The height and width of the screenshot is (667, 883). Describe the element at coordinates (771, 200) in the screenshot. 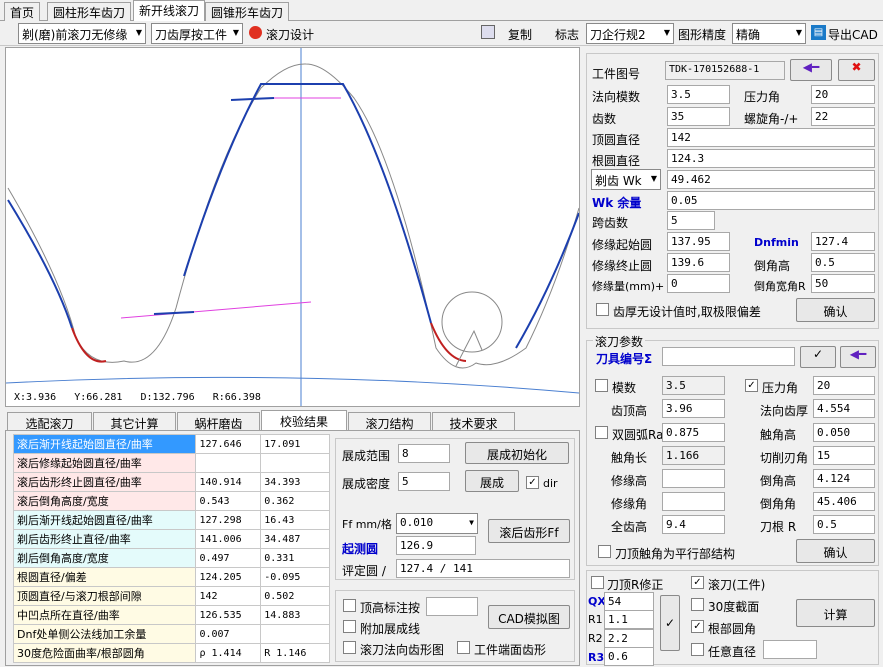

I see `wk-margin-input: 0.05` at that location.